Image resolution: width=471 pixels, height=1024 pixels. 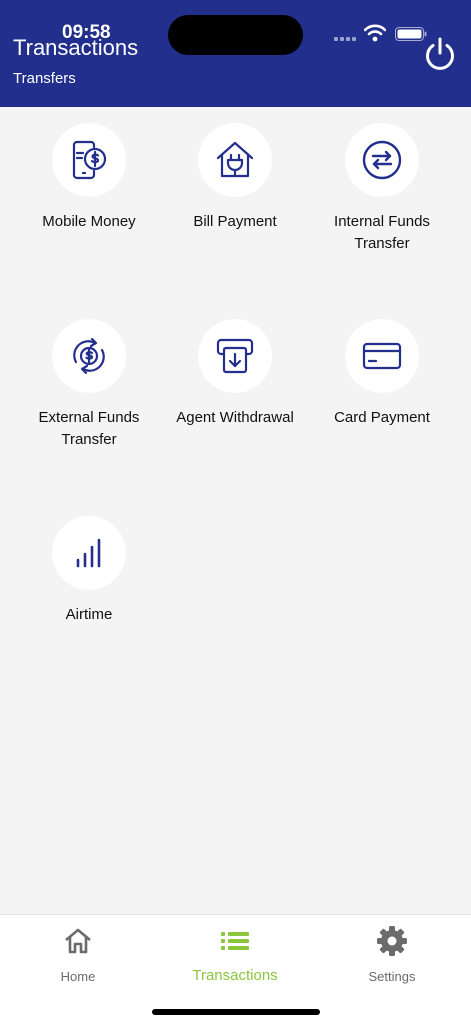 I want to click on nav-home: Home, so click(x=78, y=954).